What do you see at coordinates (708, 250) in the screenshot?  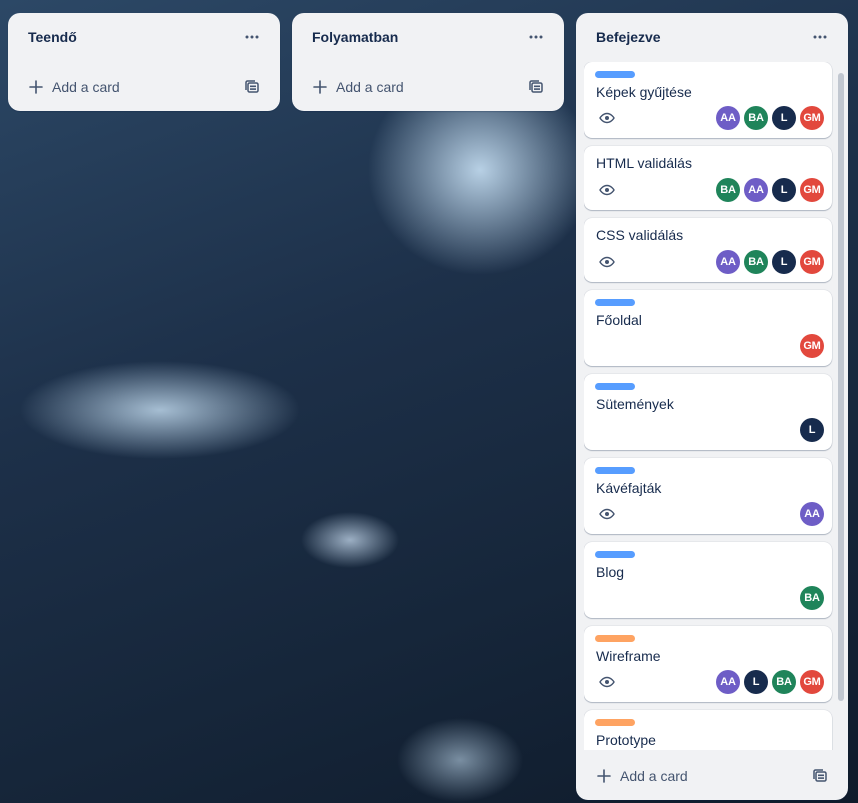 I see `card: CSS validálás AA BA L GM` at bounding box center [708, 250].